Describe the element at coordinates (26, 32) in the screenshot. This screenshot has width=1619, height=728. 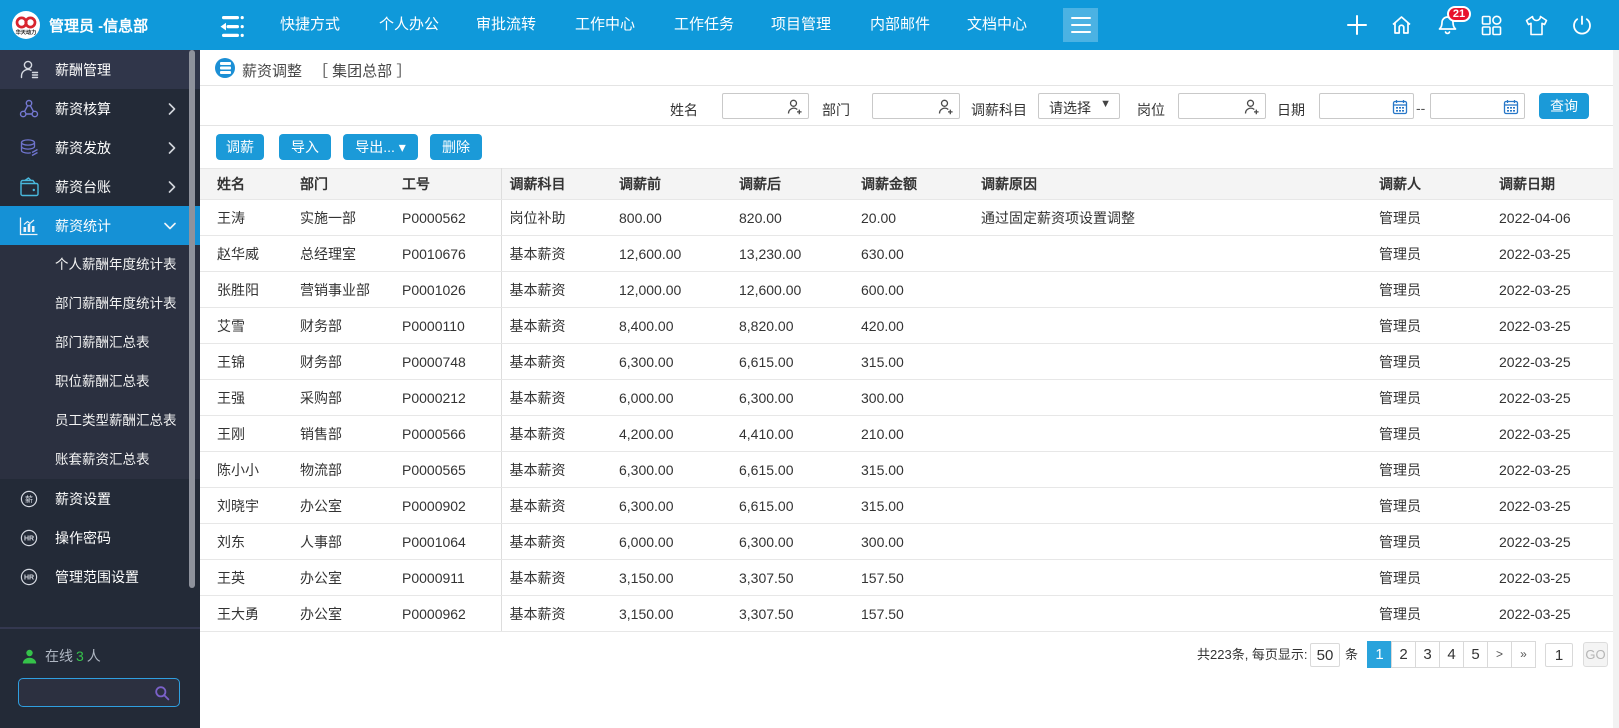
I see `svg-text: 华天动力` at that location.